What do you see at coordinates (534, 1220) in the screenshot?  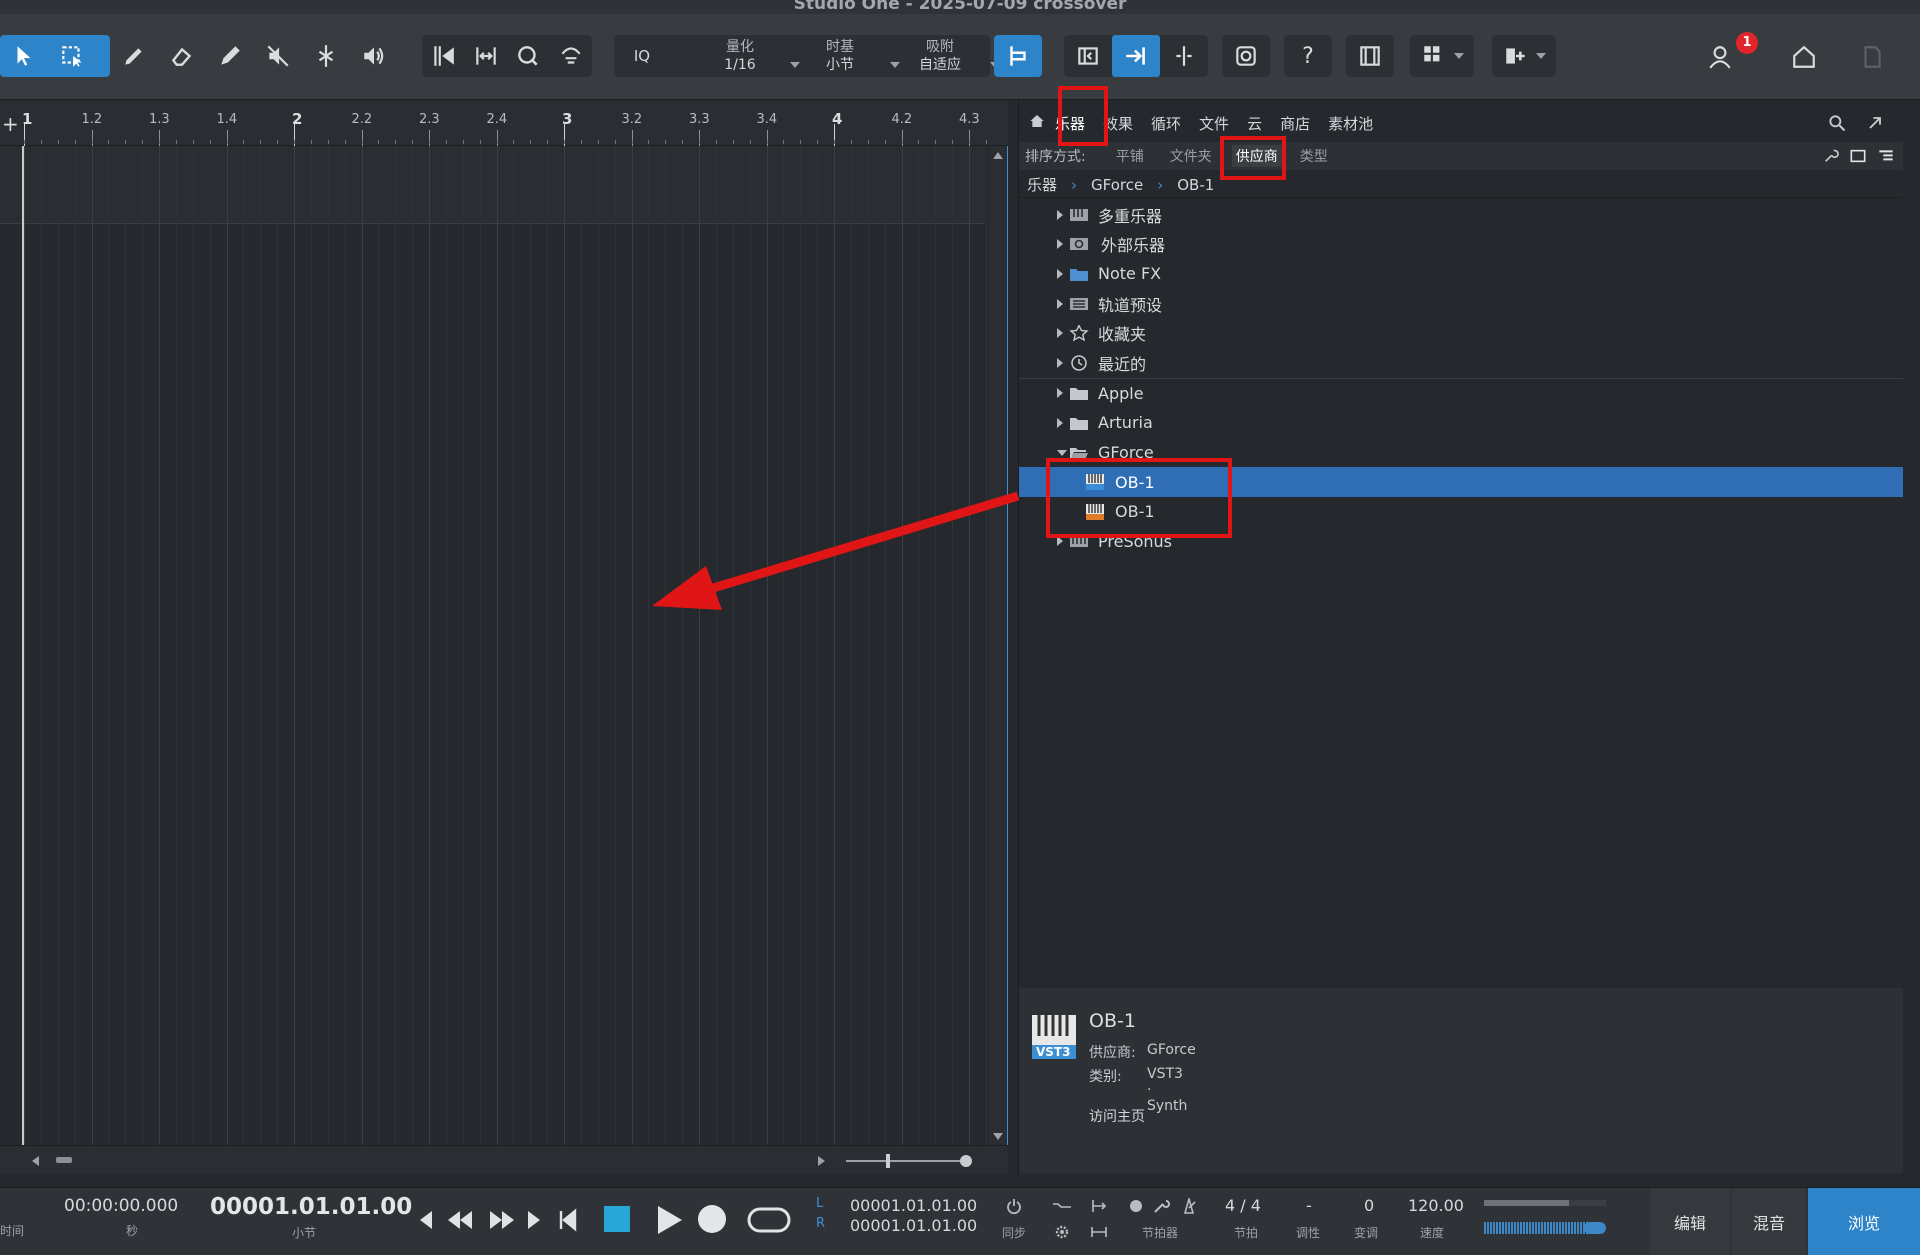 I see `next-marker-icon` at bounding box center [534, 1220].